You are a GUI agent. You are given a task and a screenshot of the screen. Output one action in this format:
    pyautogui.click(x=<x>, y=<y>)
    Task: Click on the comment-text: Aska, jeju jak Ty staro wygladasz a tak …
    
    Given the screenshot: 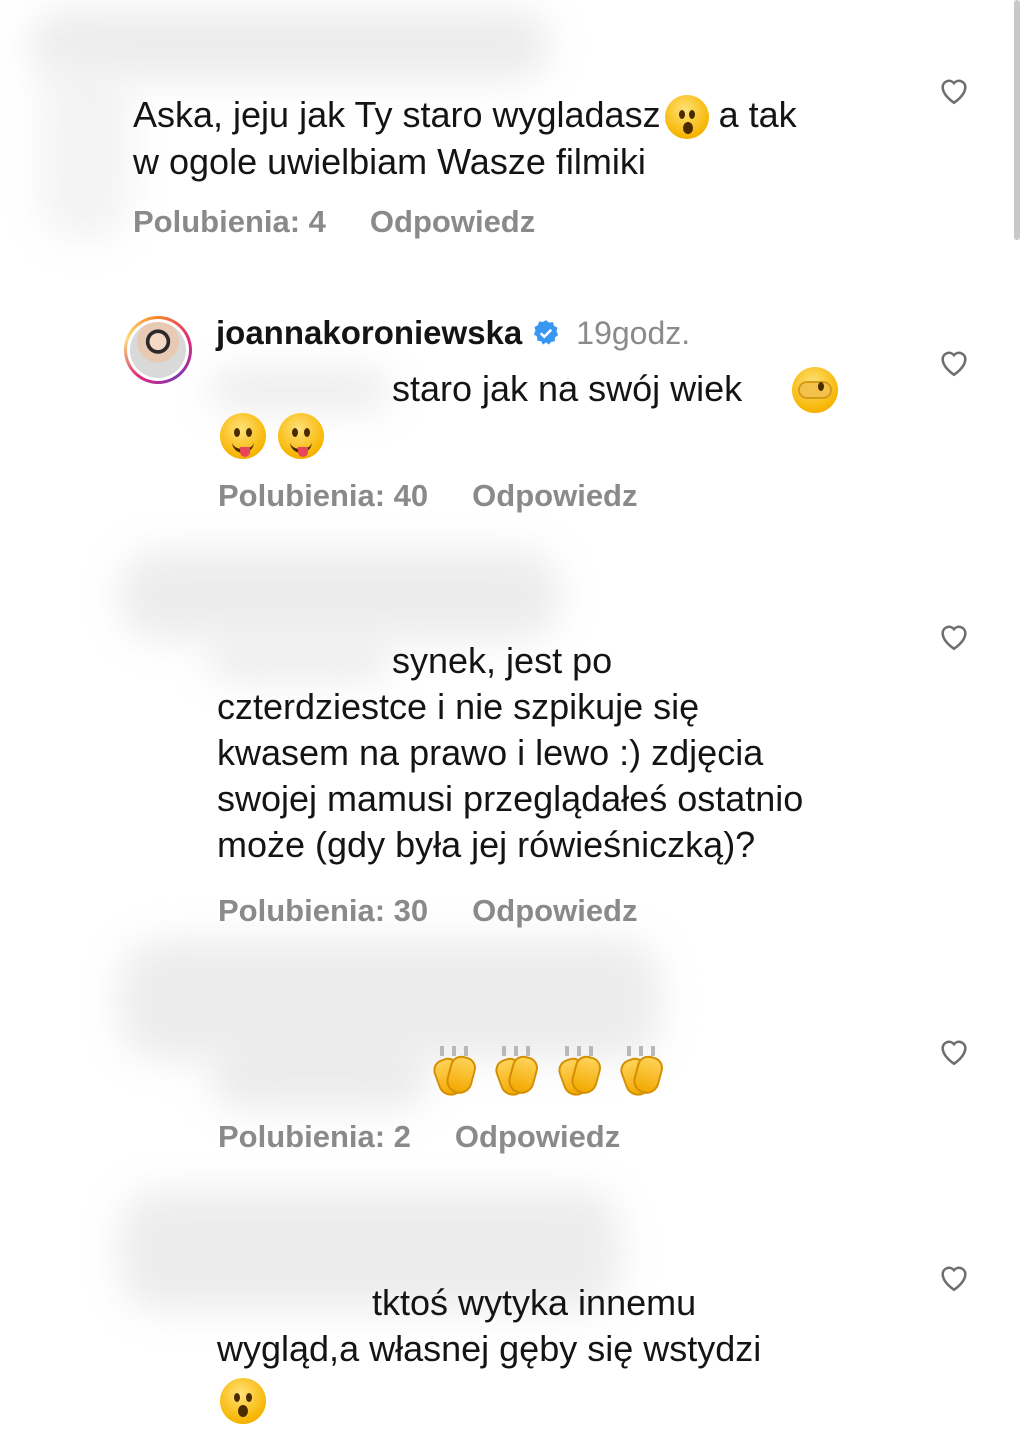 What is the action you would take?
    pyautogui.click(x=465, y=138)
    